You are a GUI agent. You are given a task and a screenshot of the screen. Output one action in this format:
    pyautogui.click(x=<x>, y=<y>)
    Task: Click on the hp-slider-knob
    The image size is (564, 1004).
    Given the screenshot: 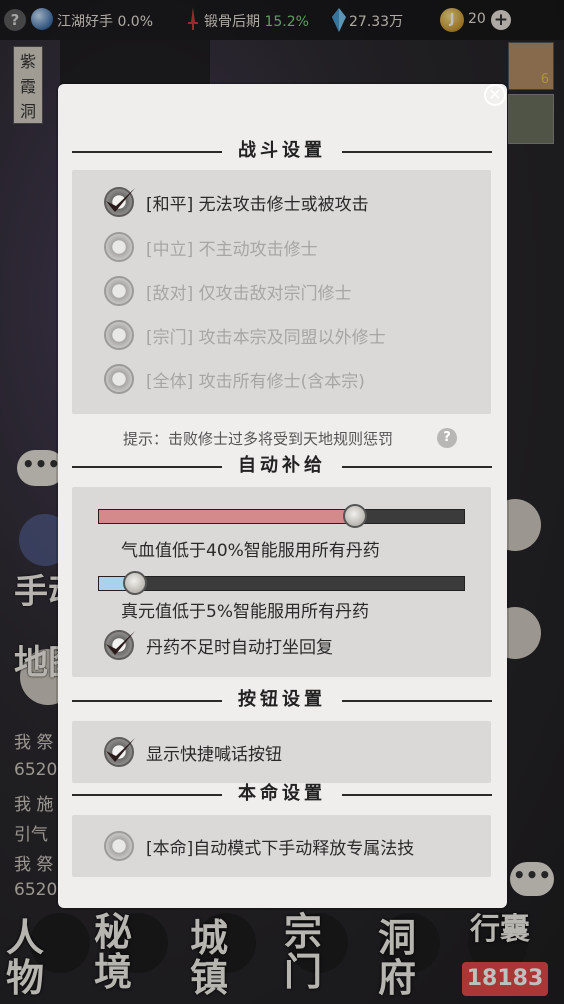 What is the action you would take?
    pyautogui.click(x=354, y=516)
    